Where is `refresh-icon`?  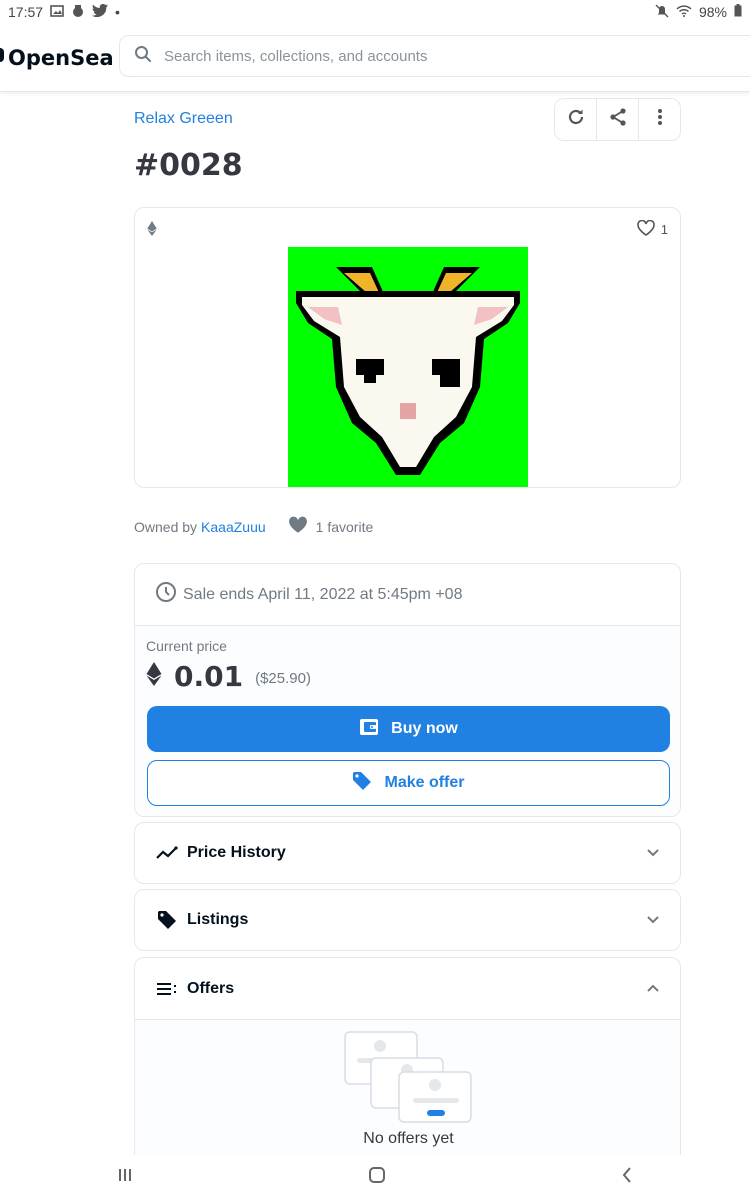 refresh-icon is located at coordinates (576, 119).